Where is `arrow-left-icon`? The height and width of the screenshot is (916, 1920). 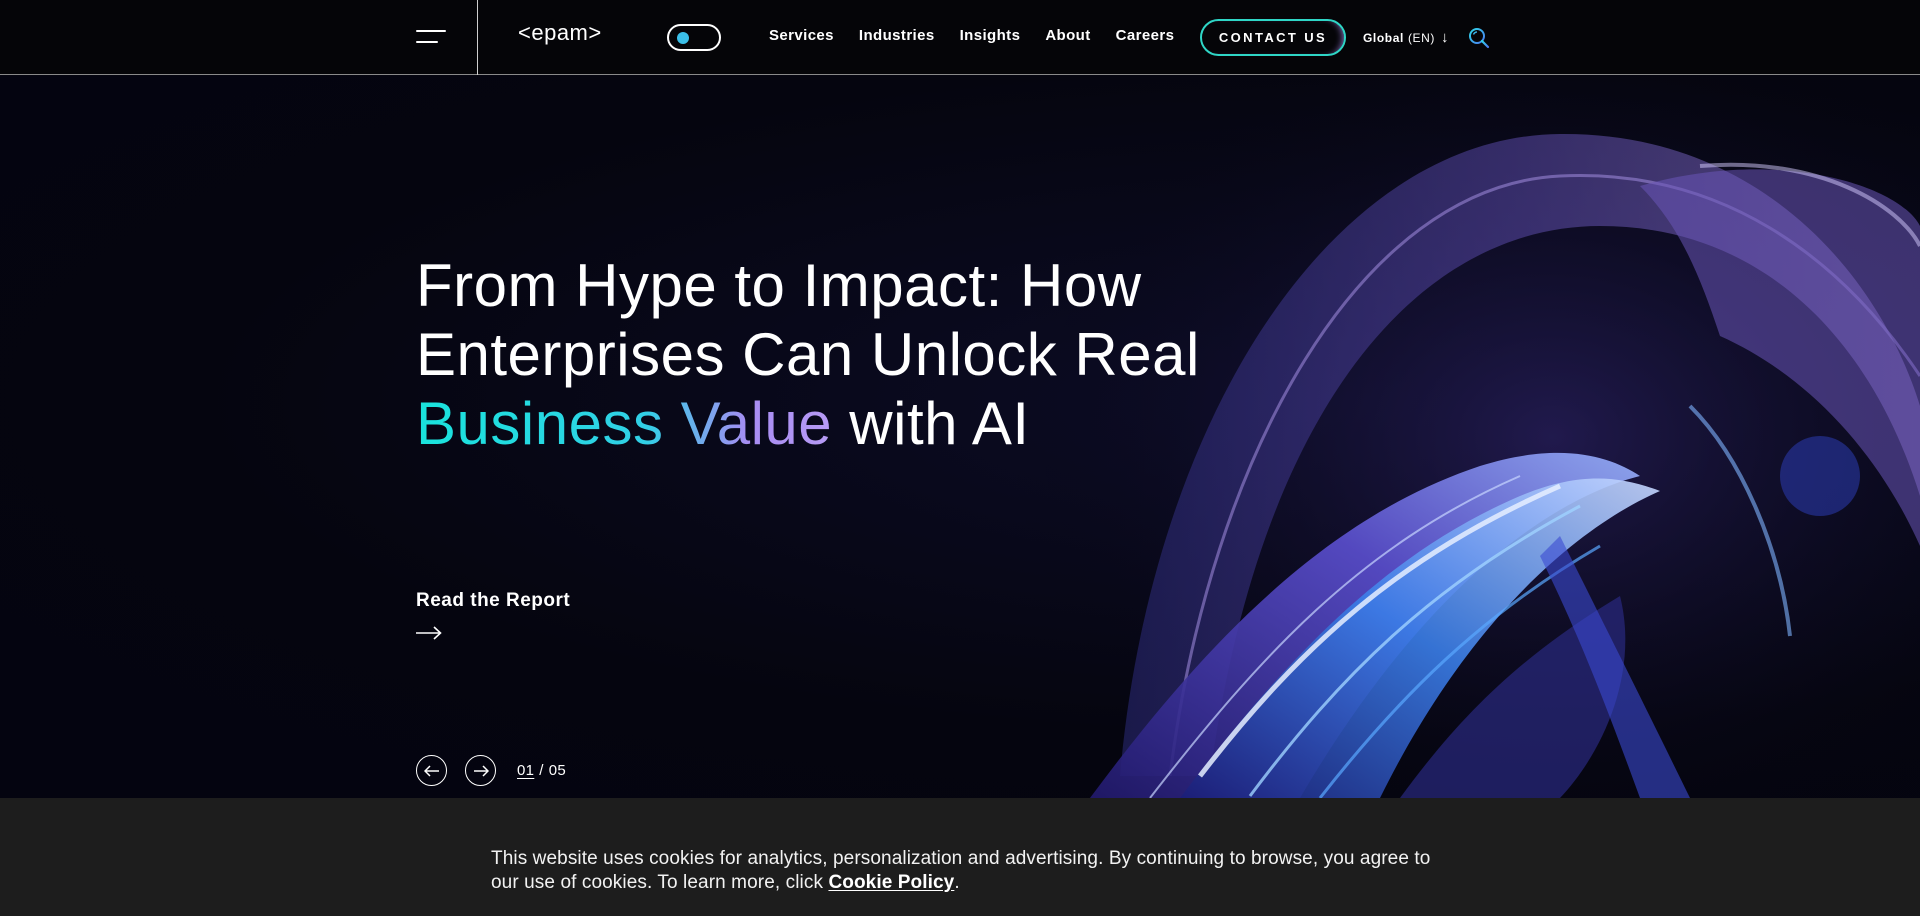 arrow-left-icon is located at coordinates (431, 770).